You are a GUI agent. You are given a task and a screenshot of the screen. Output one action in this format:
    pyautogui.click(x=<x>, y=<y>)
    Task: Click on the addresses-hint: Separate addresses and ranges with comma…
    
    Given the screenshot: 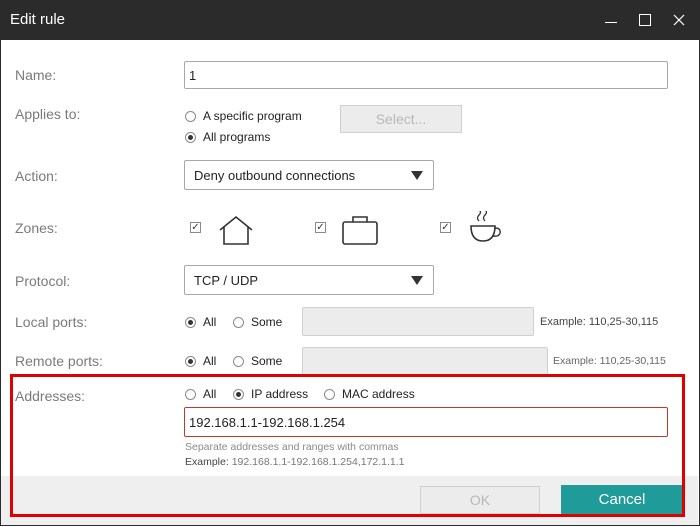 What is the action you would take?
    pyautogui.click(x=292, y=447)
    